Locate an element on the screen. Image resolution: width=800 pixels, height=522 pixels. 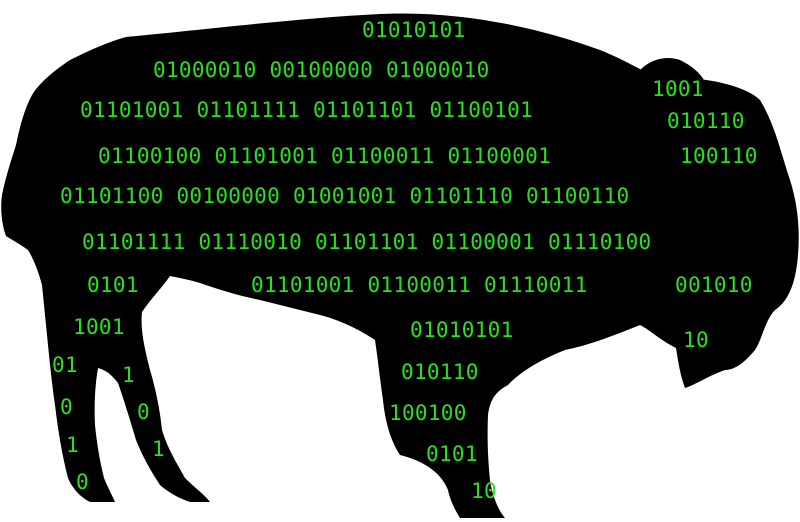
binary-line: 001010 is located at coordinates (714, 285).